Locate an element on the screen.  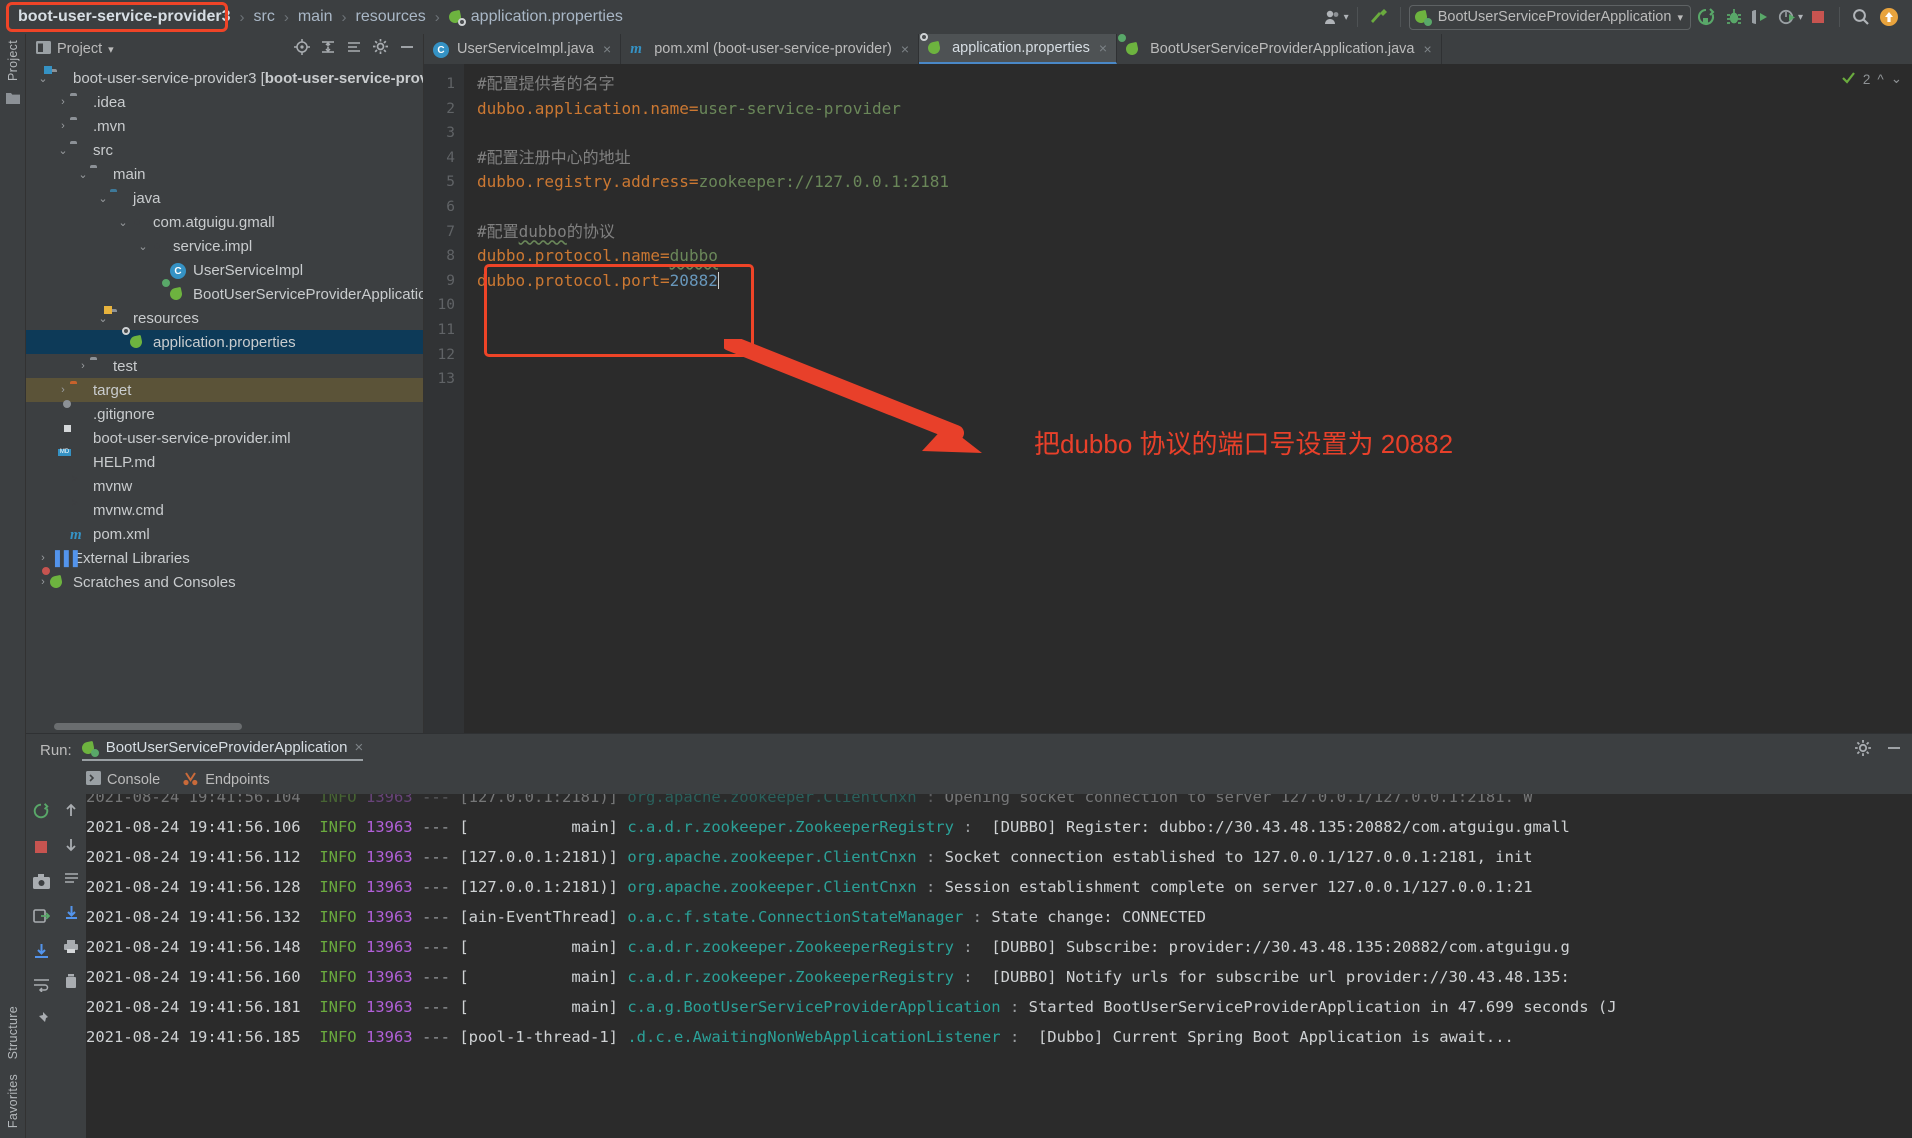
scroll-to-bottom-icon is located at coordinates (71, 915).